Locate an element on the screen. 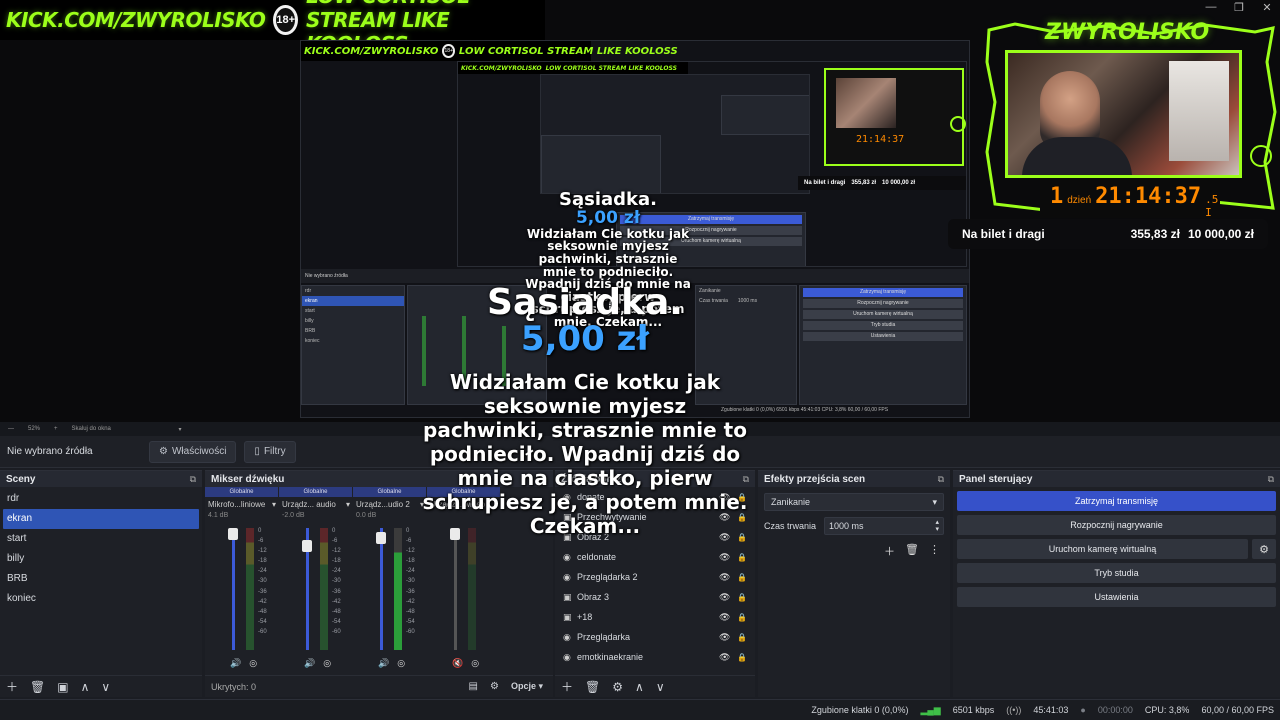 The image size is (1280, 720). scene-item-start: start is located at coordinates (101, 539).